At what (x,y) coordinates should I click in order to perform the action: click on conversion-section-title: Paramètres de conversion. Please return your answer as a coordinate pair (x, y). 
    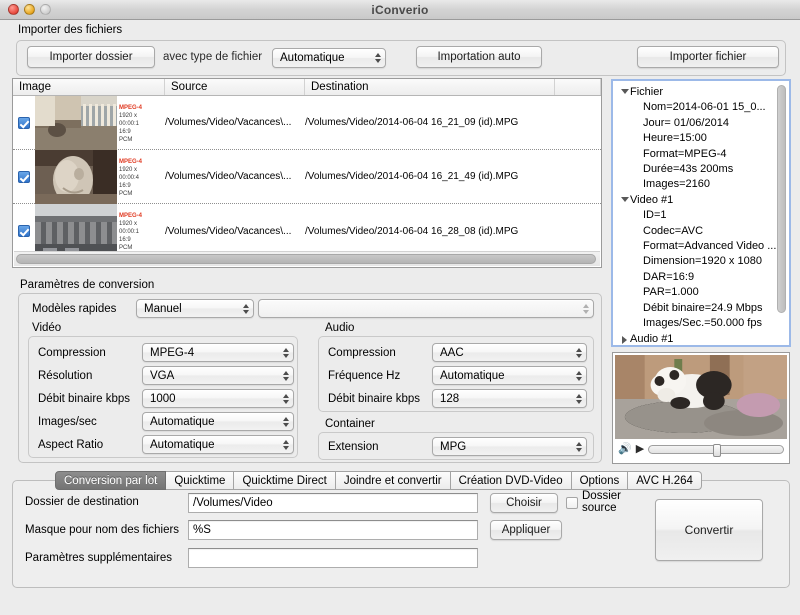
    Looking at the image, I should click on (87, 285).